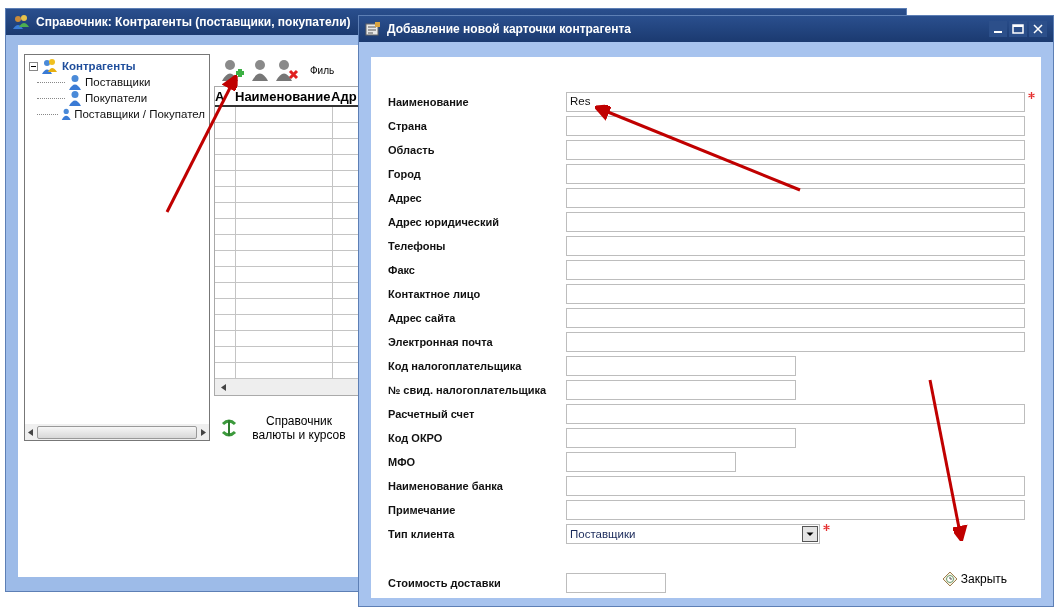  What do you see at coordinates (417, 246) in the screenshot?
I see `field-label: Телефоны` at bounding box center [417, 246].